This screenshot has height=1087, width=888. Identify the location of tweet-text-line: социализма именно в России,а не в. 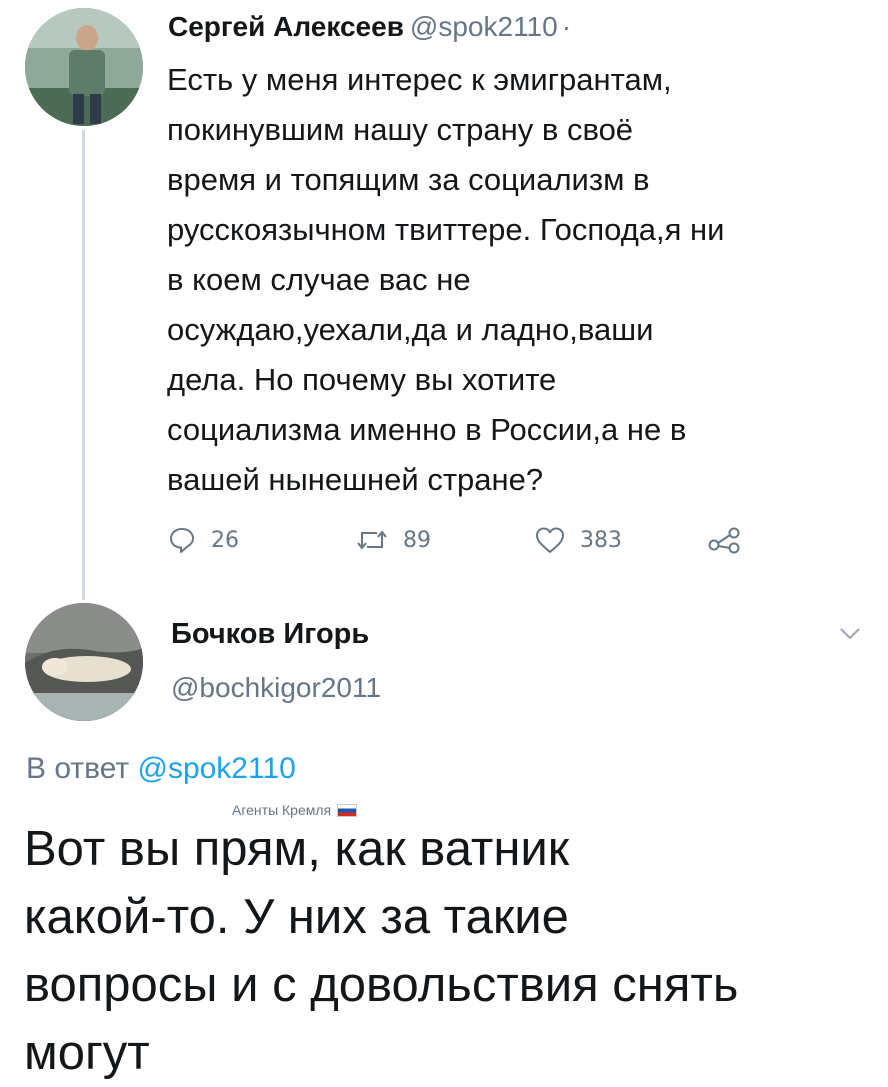
(427, 429).